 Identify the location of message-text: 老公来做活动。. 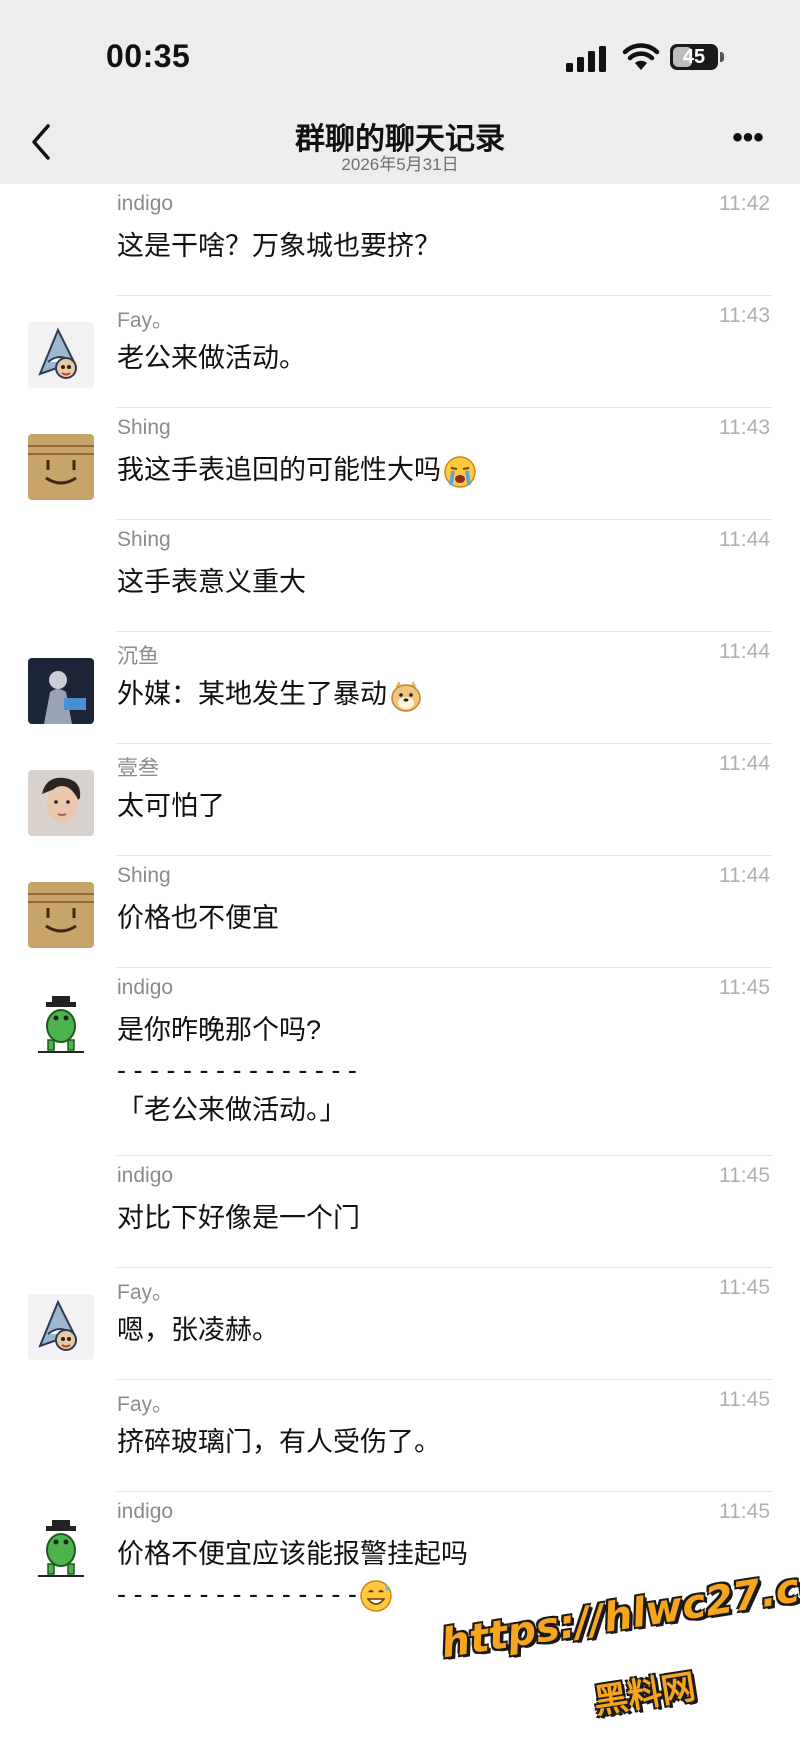
(437, 358).